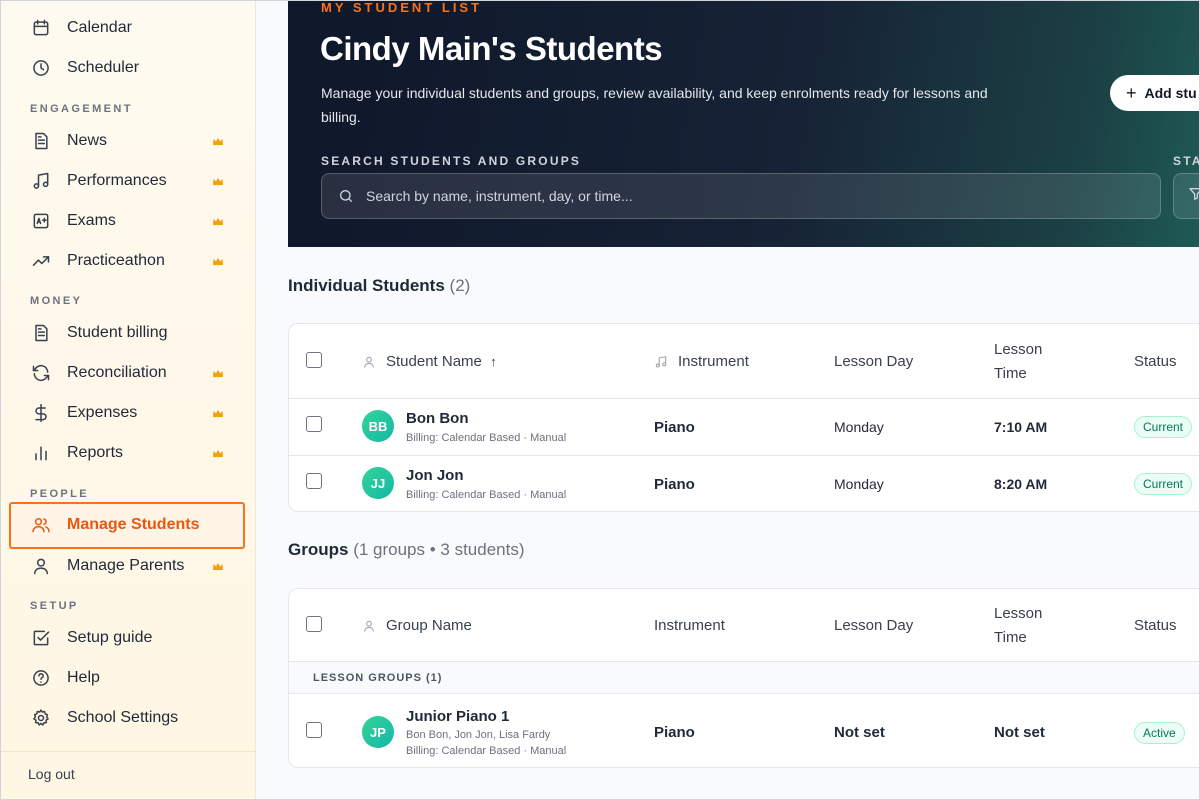 This screenshot has height=800, width=1200. I want to click on sidebar-item-manage-parents: Manage Parents, so click(130, 566).